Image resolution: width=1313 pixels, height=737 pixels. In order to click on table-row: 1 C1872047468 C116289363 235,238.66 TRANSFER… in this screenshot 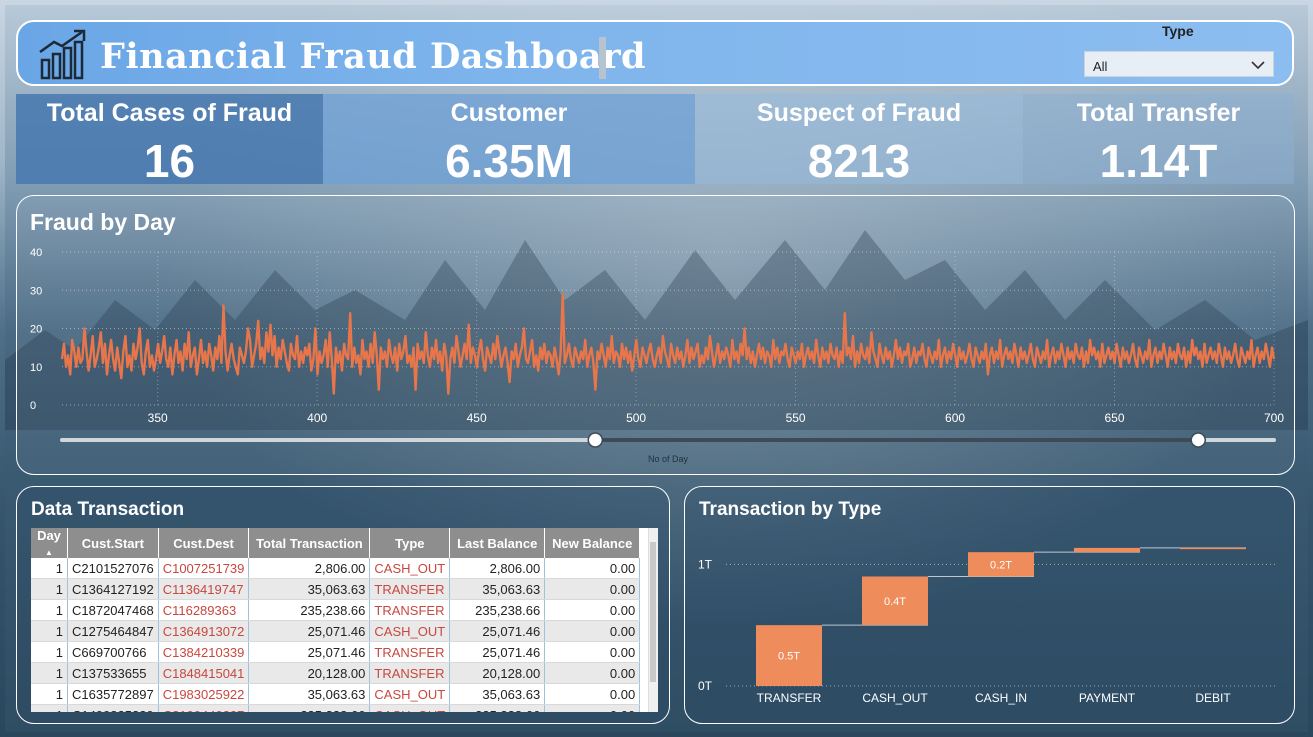, I will do `click(336, 610)`.